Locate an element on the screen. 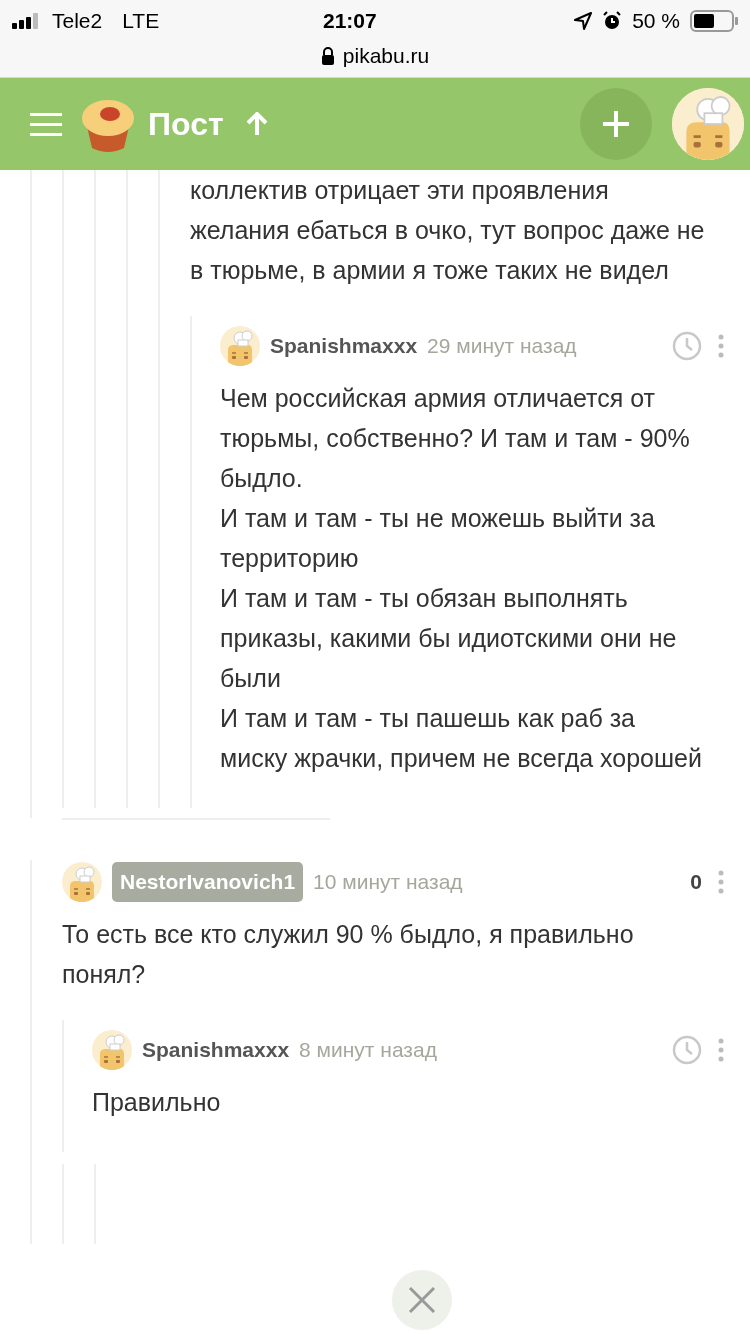  plus-icon is located at coordinates (616, 124).